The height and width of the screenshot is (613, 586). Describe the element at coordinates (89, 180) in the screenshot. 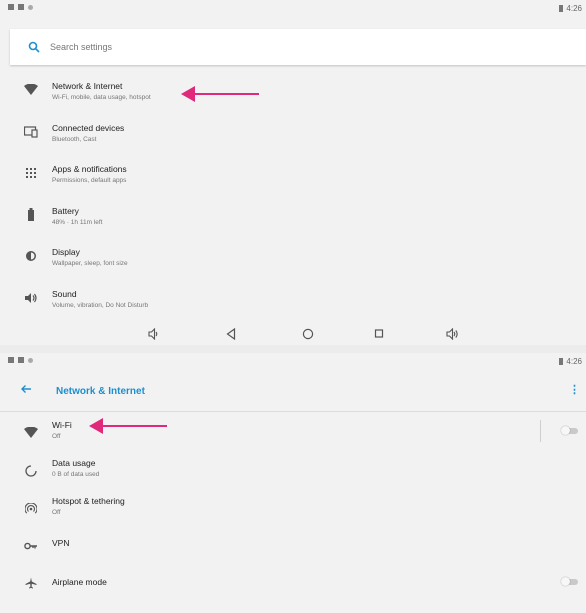

I see `settings-item-subtitle: Permissions, default apps` at that location.